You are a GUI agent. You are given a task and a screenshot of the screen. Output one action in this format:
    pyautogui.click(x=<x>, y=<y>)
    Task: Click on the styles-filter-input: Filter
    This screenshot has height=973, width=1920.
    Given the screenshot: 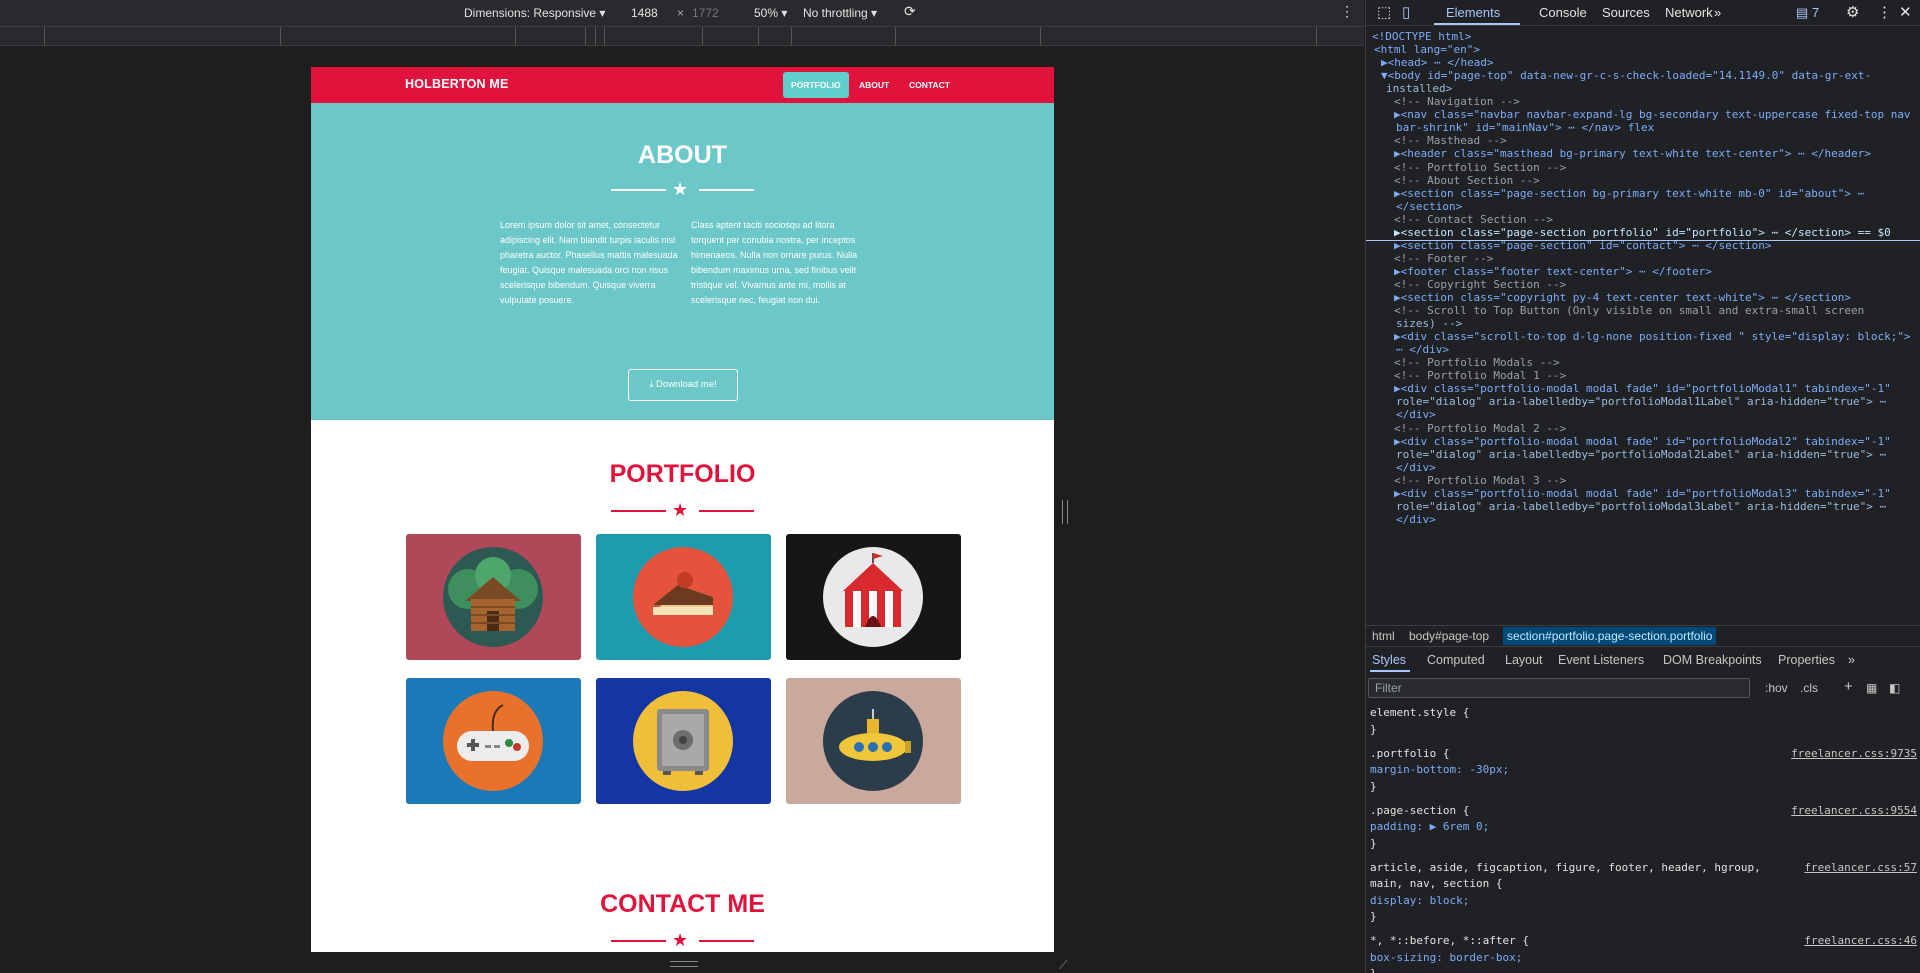 What is the action you would take?
    pyautogui.click(x=1559, y=688)
    